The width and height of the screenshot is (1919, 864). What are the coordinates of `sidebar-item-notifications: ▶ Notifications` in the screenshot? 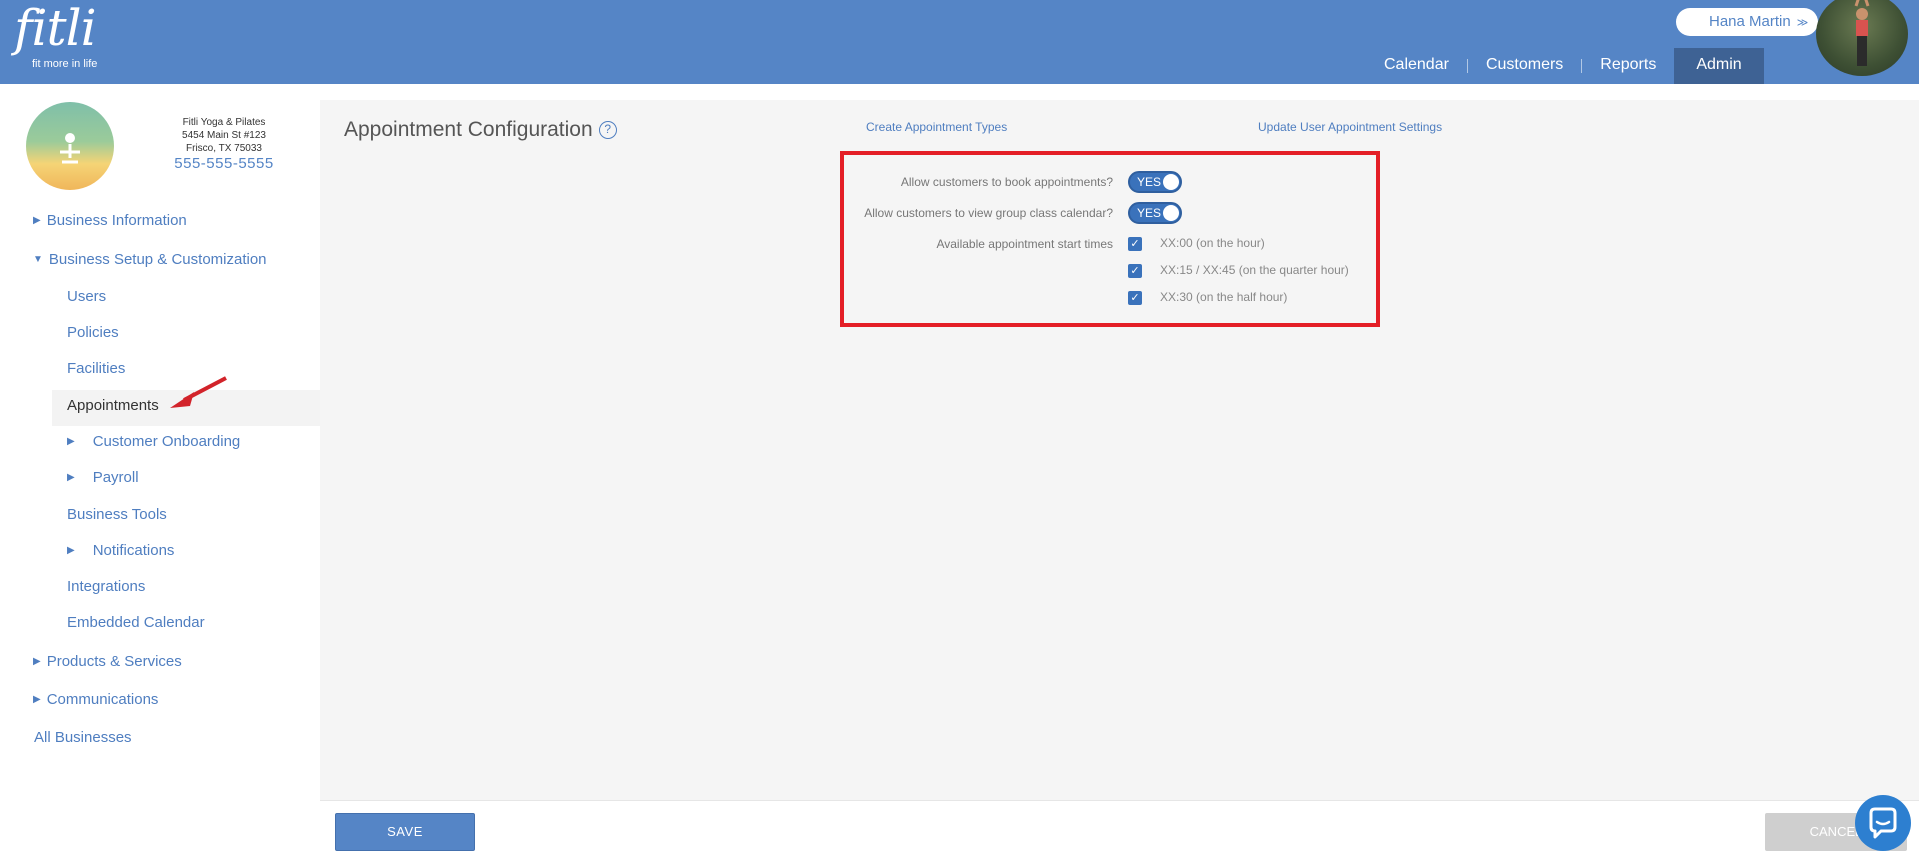 It's located at (120, 550).